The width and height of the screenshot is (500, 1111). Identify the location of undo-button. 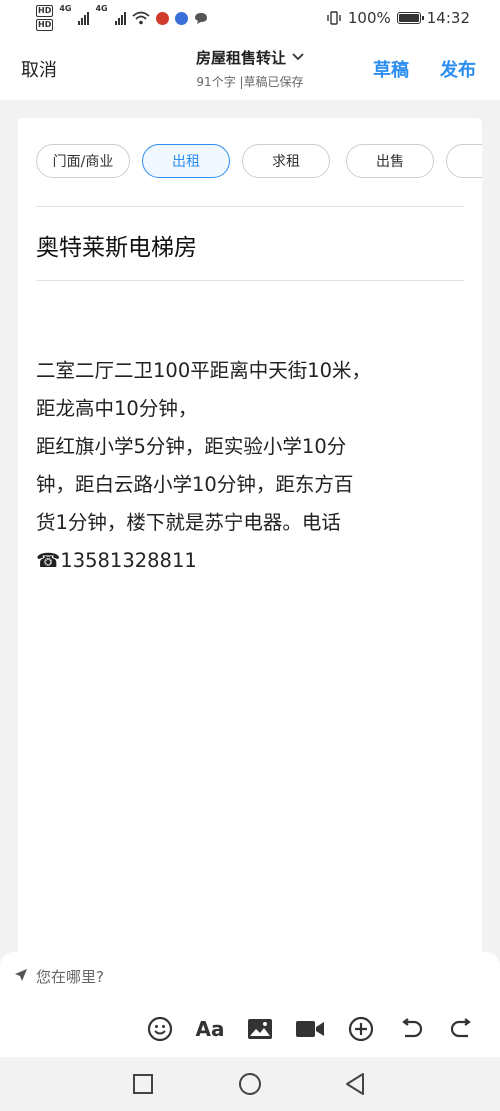
(411, 1029).